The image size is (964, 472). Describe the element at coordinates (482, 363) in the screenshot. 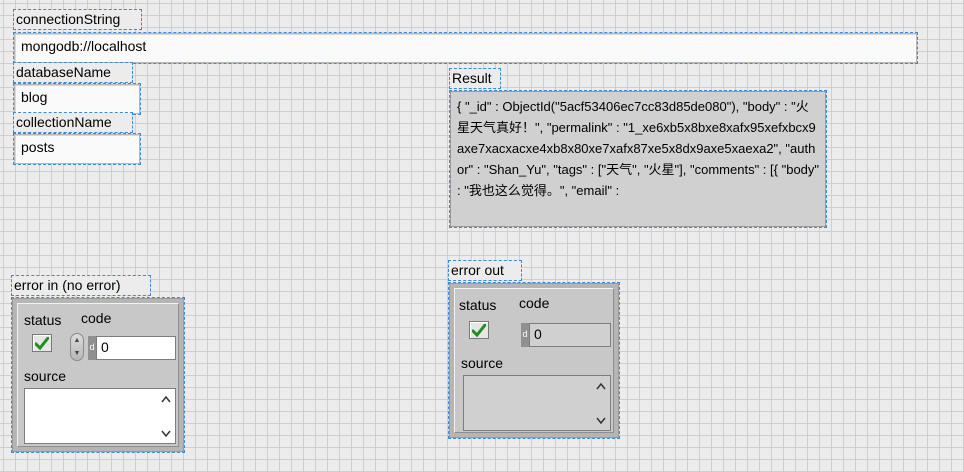

I see `error-out-source-label: source` at that location.